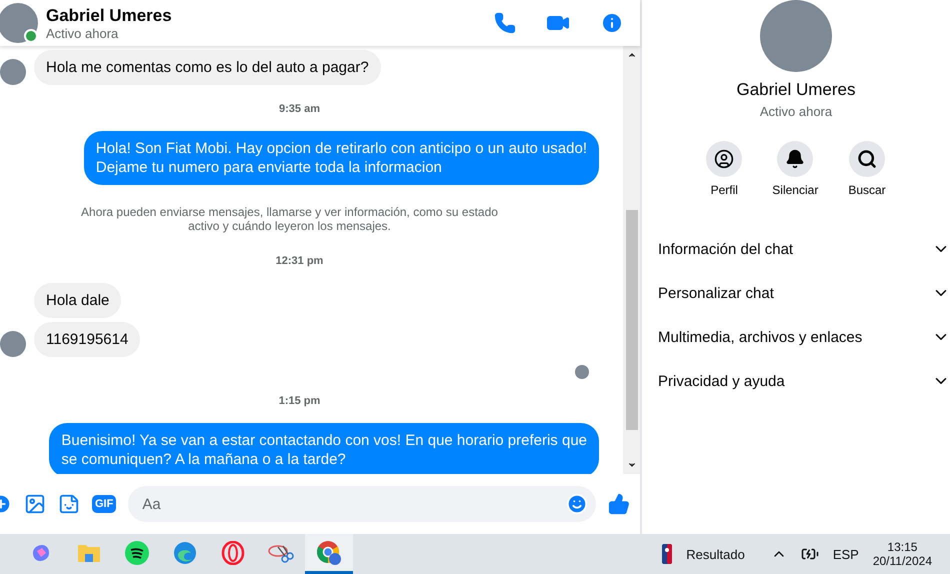 This screenshot has width=950, height=574. I want to click on gif-button: GIF, so click(104, 504).